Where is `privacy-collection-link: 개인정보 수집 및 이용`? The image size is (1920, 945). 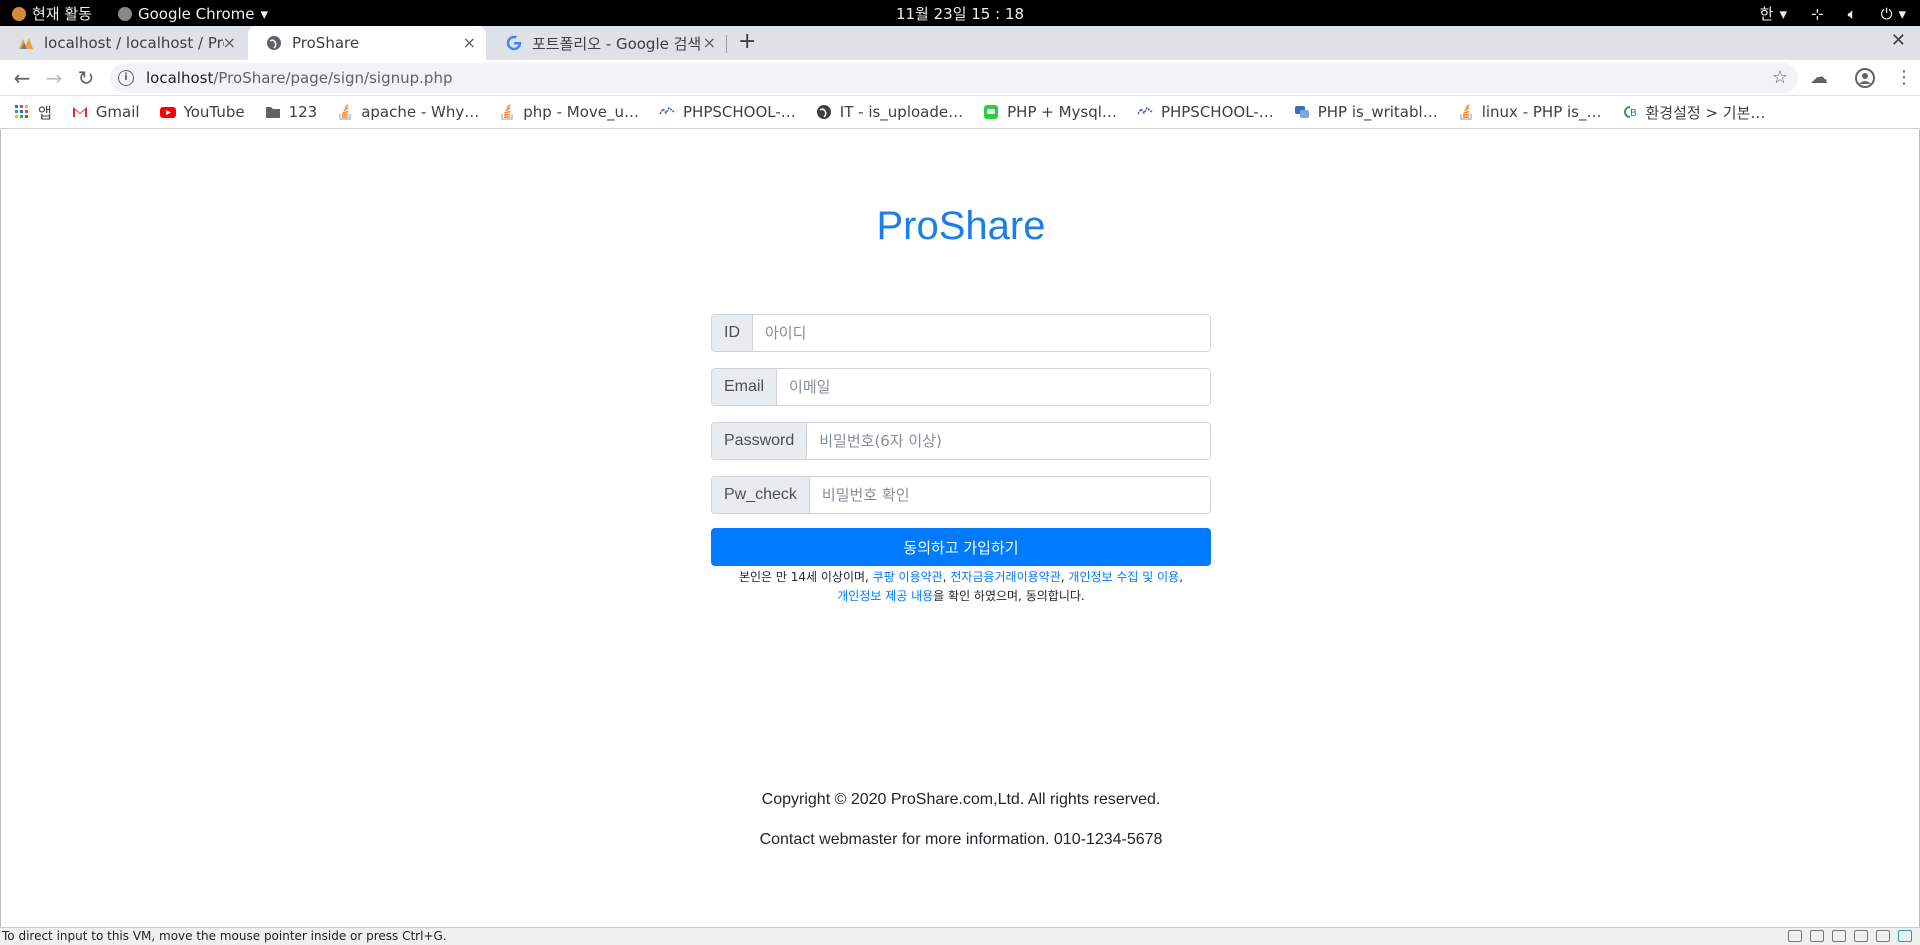 privacy-collection-link: 개인정보 수집 및 이용 is located at coordinates (1123, 577).